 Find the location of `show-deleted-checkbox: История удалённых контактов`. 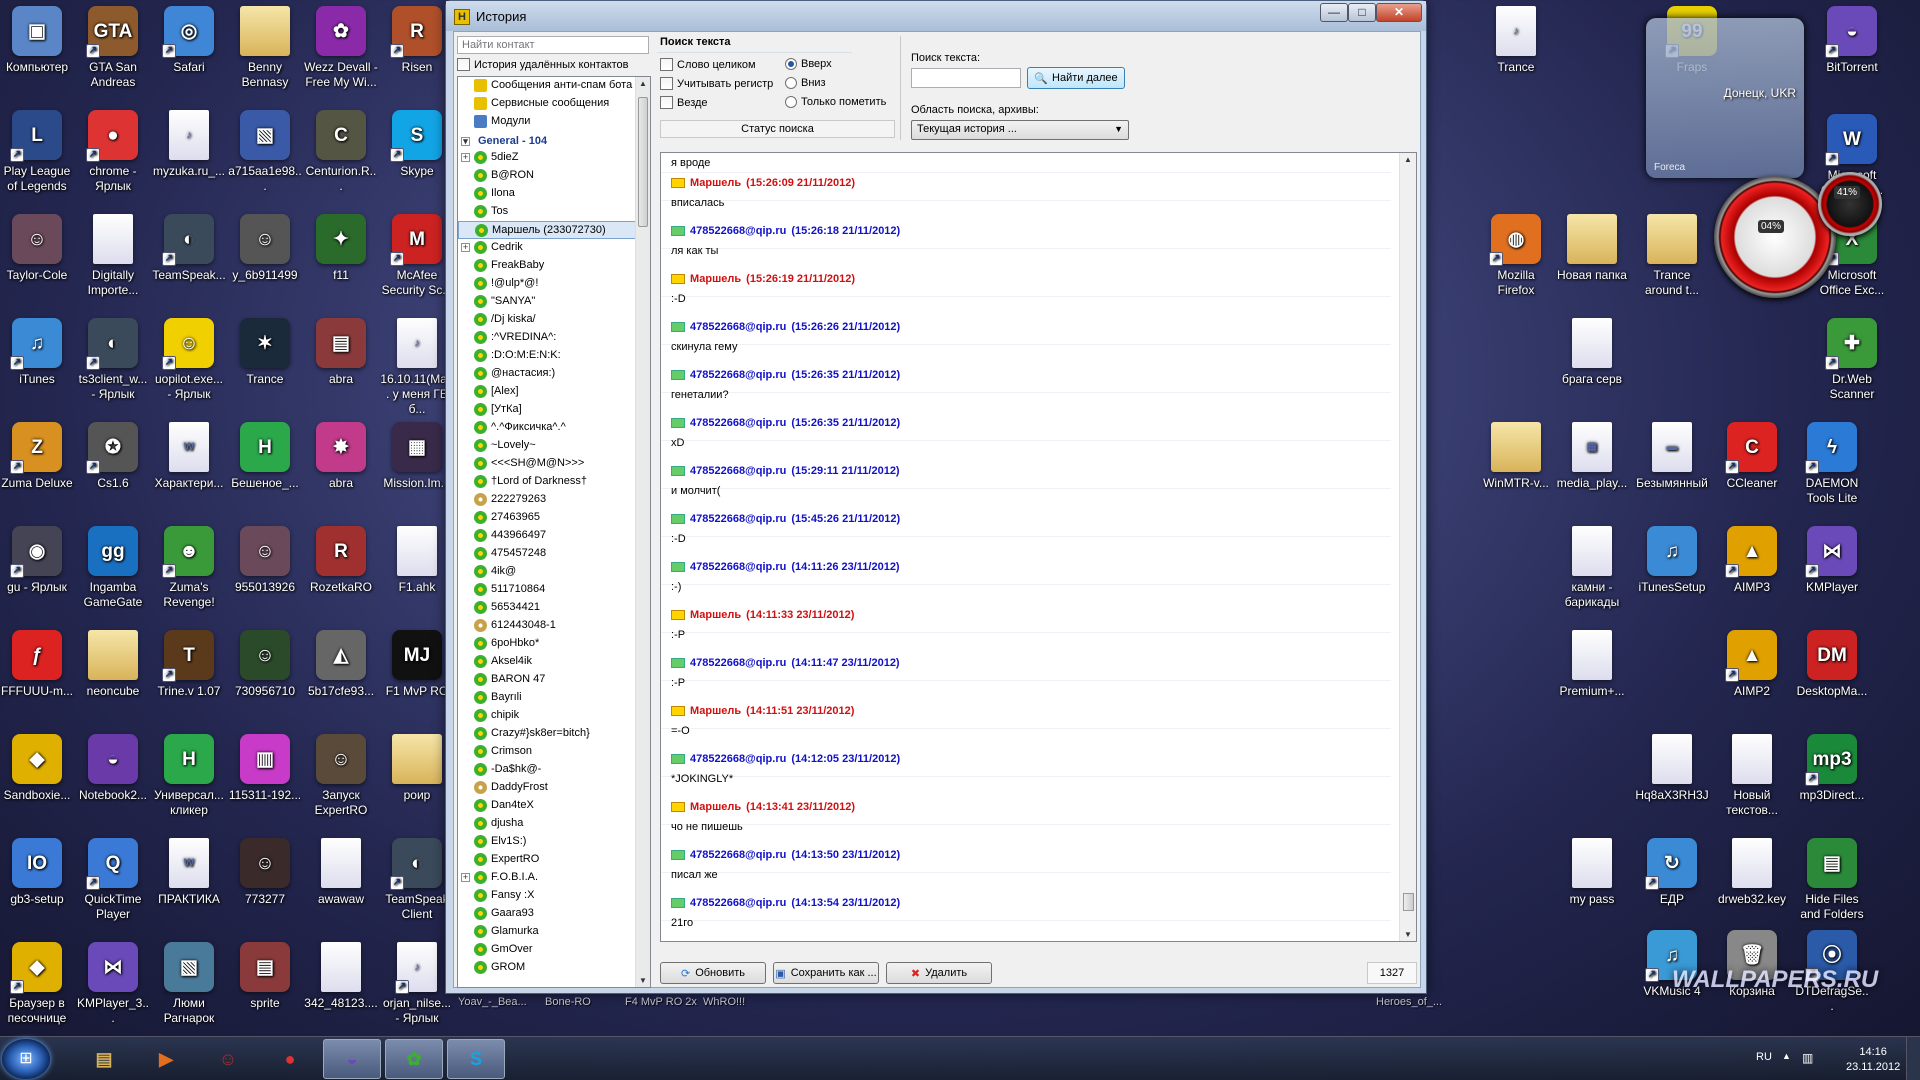

show-deleted-checkbox: История удалённых контактов is located at coordinates (543, 64).